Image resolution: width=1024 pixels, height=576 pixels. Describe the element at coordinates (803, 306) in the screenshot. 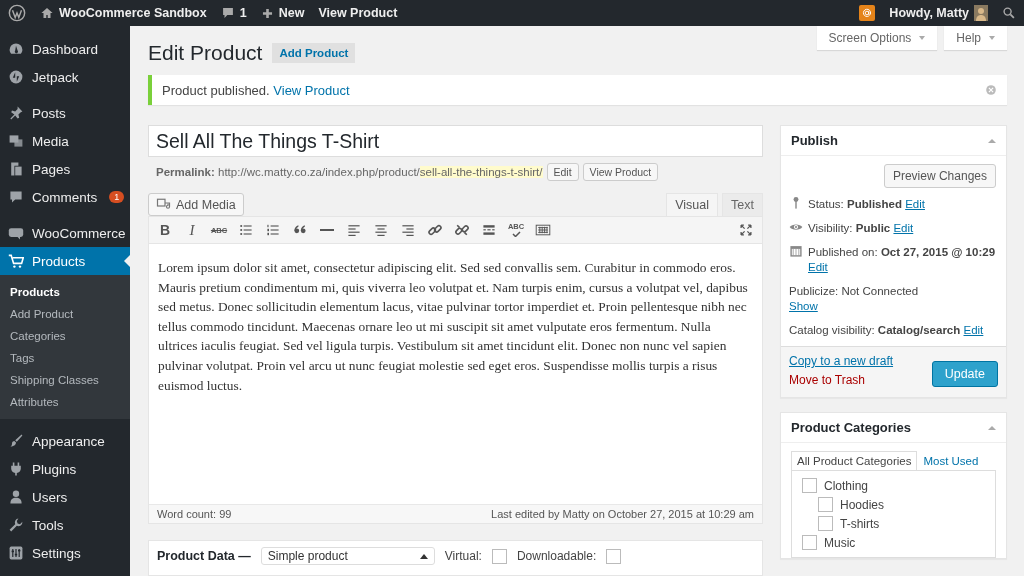

I see `publish-link: Show` at that location.